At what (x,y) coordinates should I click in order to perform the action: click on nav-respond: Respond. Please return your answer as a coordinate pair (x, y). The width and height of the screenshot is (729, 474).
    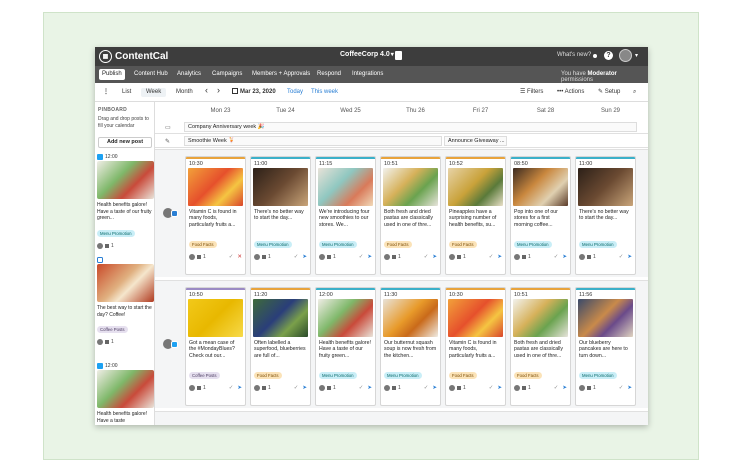
    Looking at the image, I should click on (329, 74).